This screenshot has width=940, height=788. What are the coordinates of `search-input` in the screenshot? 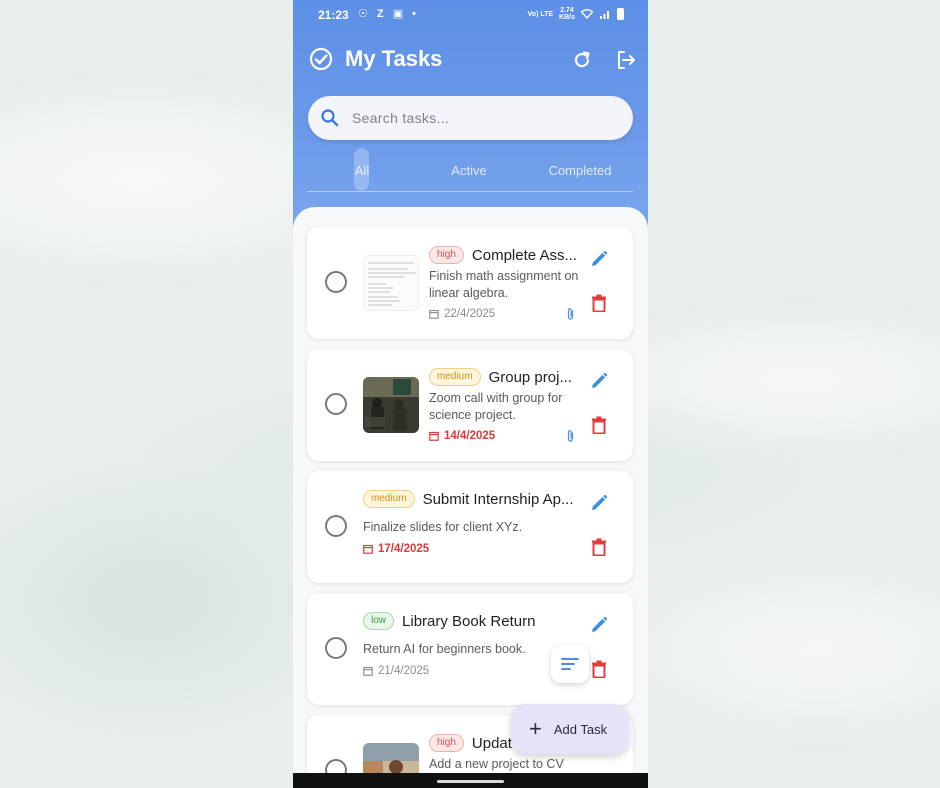 It's located at (487, 118).